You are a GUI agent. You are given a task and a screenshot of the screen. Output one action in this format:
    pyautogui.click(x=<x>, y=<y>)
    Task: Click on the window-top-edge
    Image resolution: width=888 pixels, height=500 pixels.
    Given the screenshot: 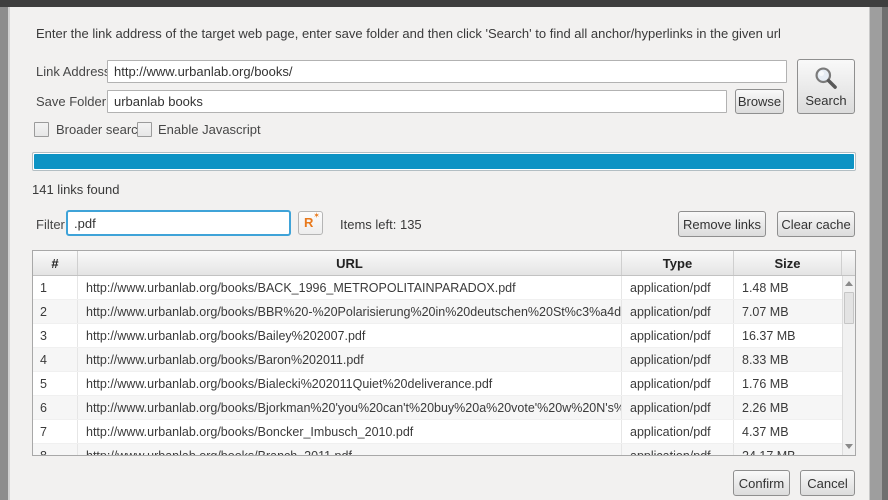 What is the action you would take?
    pyautogui.click(x=444, y=3)
    